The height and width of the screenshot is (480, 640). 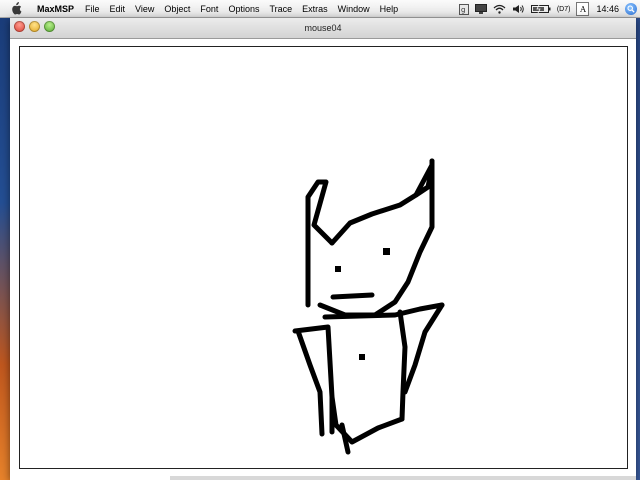 What do you see at coordinates (144, 9) in the screenshot?
I see `menu-view: View` at bounding box center [144, 9].